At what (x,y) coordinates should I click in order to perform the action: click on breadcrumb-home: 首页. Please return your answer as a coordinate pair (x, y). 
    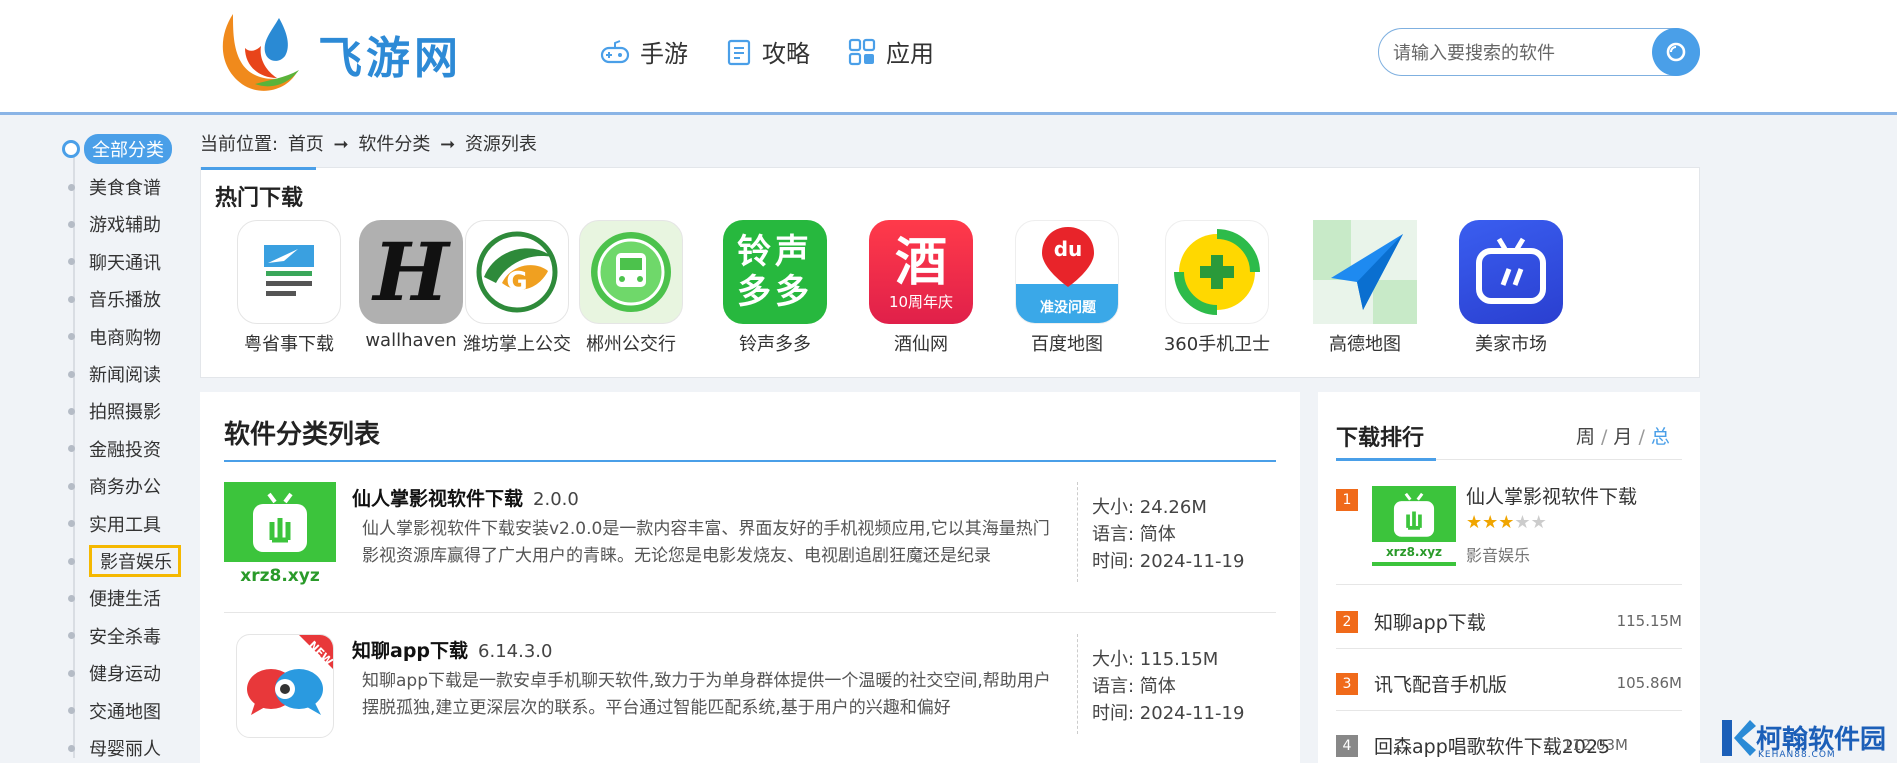
    Looking at the image, I should click on (306, 144).